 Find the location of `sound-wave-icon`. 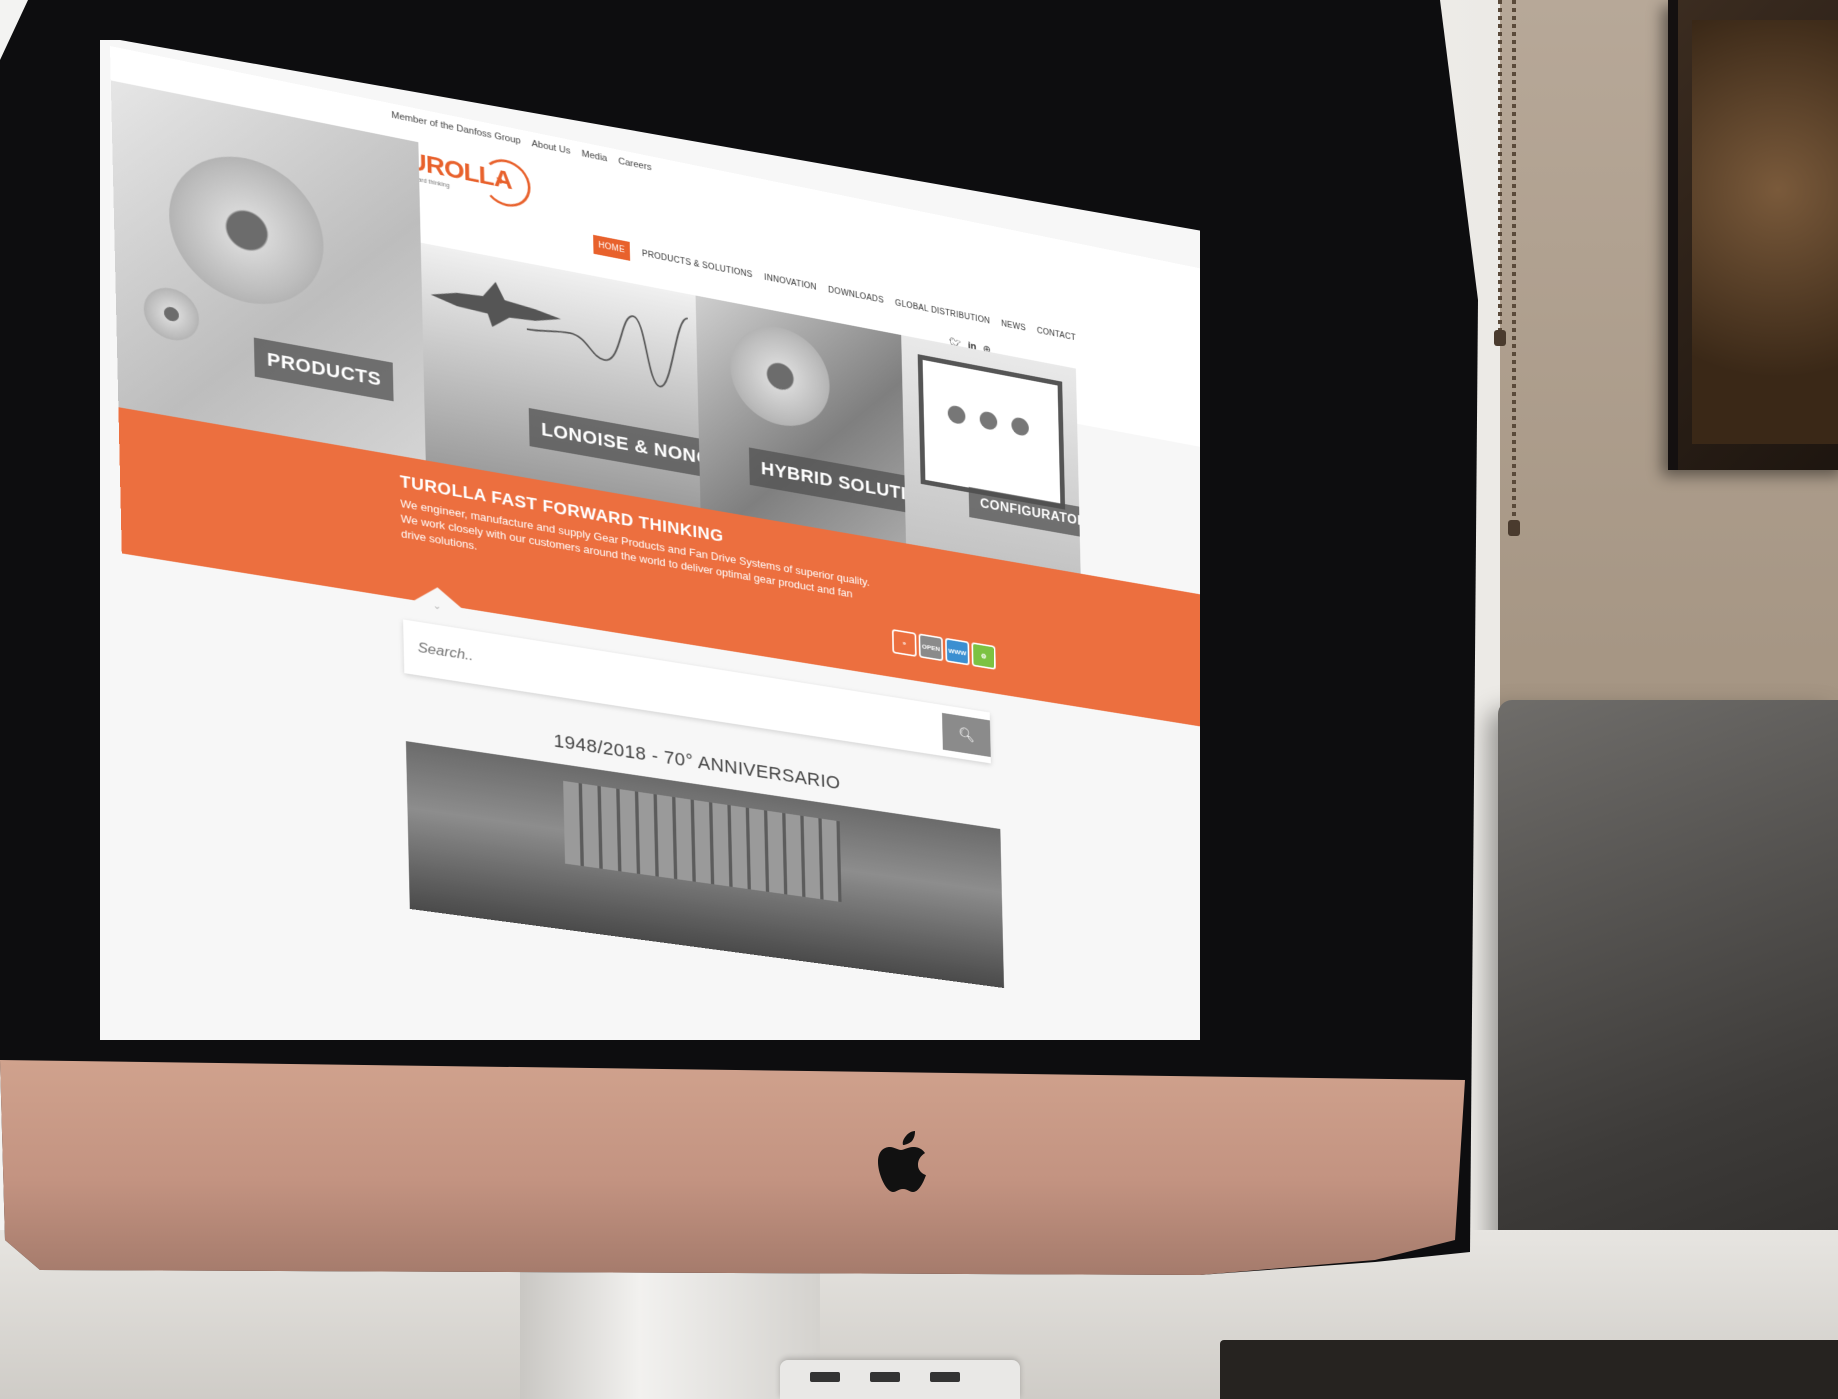

sound-wave-icon is located at coordinates (612, 344).